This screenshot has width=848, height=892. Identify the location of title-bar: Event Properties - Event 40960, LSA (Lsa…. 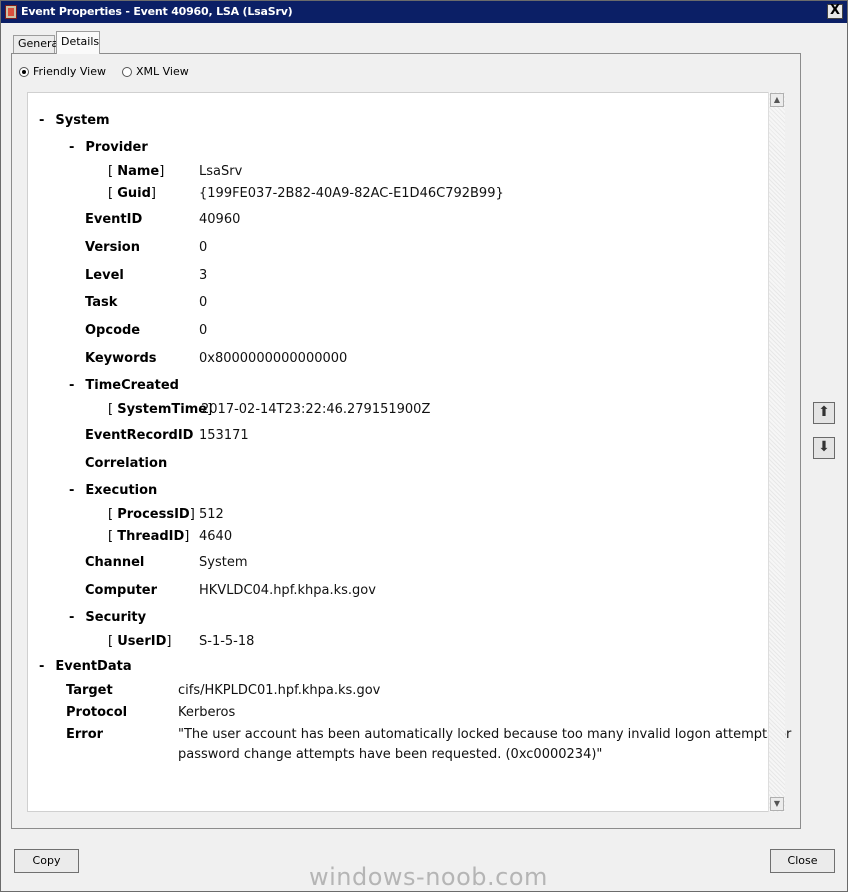
(424, 12).